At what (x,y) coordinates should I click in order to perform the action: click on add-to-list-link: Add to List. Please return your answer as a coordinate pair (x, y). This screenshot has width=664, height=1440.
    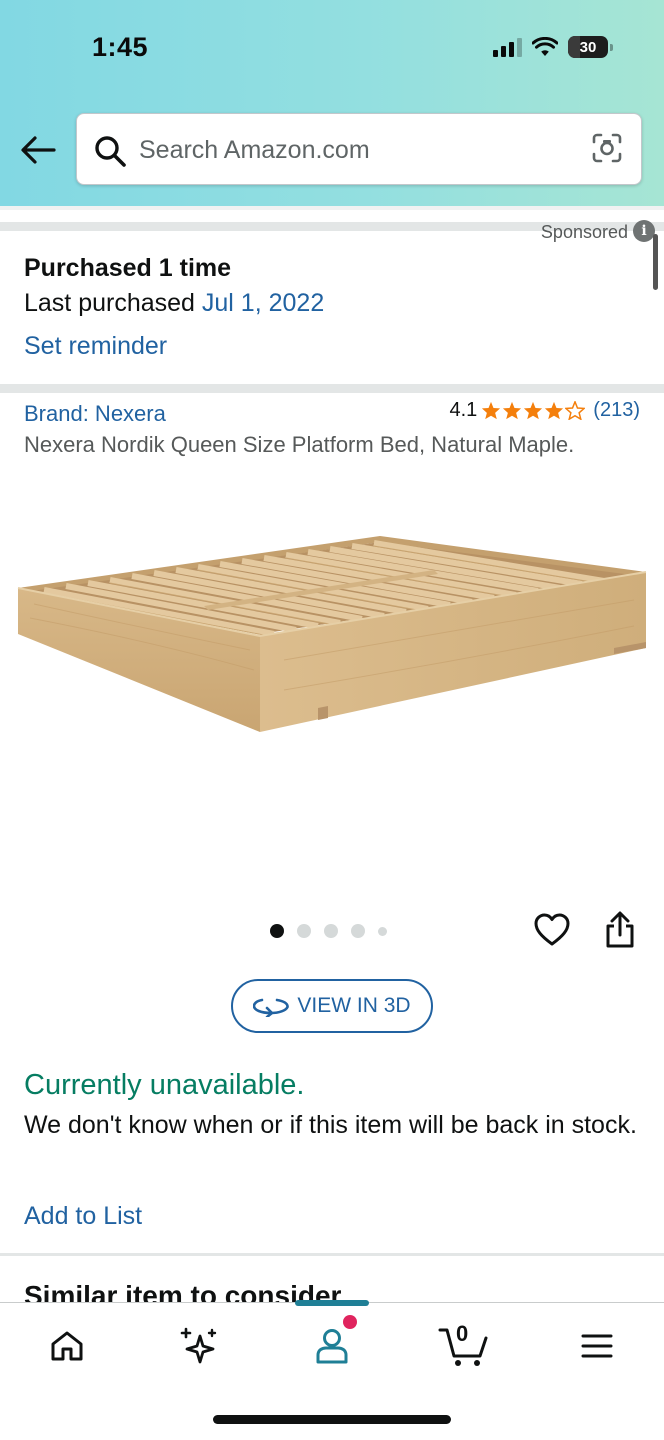
    Looking at the image, I should click on (83, 1216).